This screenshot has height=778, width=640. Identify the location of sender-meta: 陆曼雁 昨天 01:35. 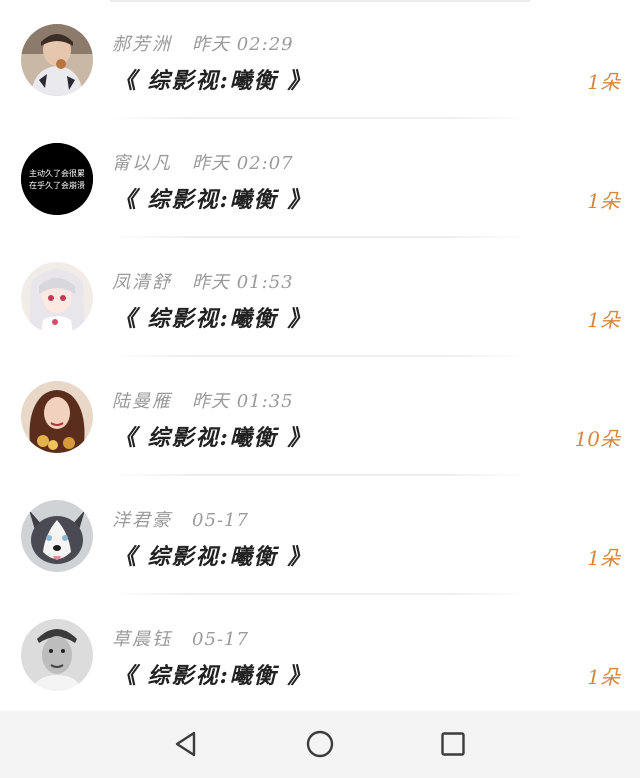
(203, 400).